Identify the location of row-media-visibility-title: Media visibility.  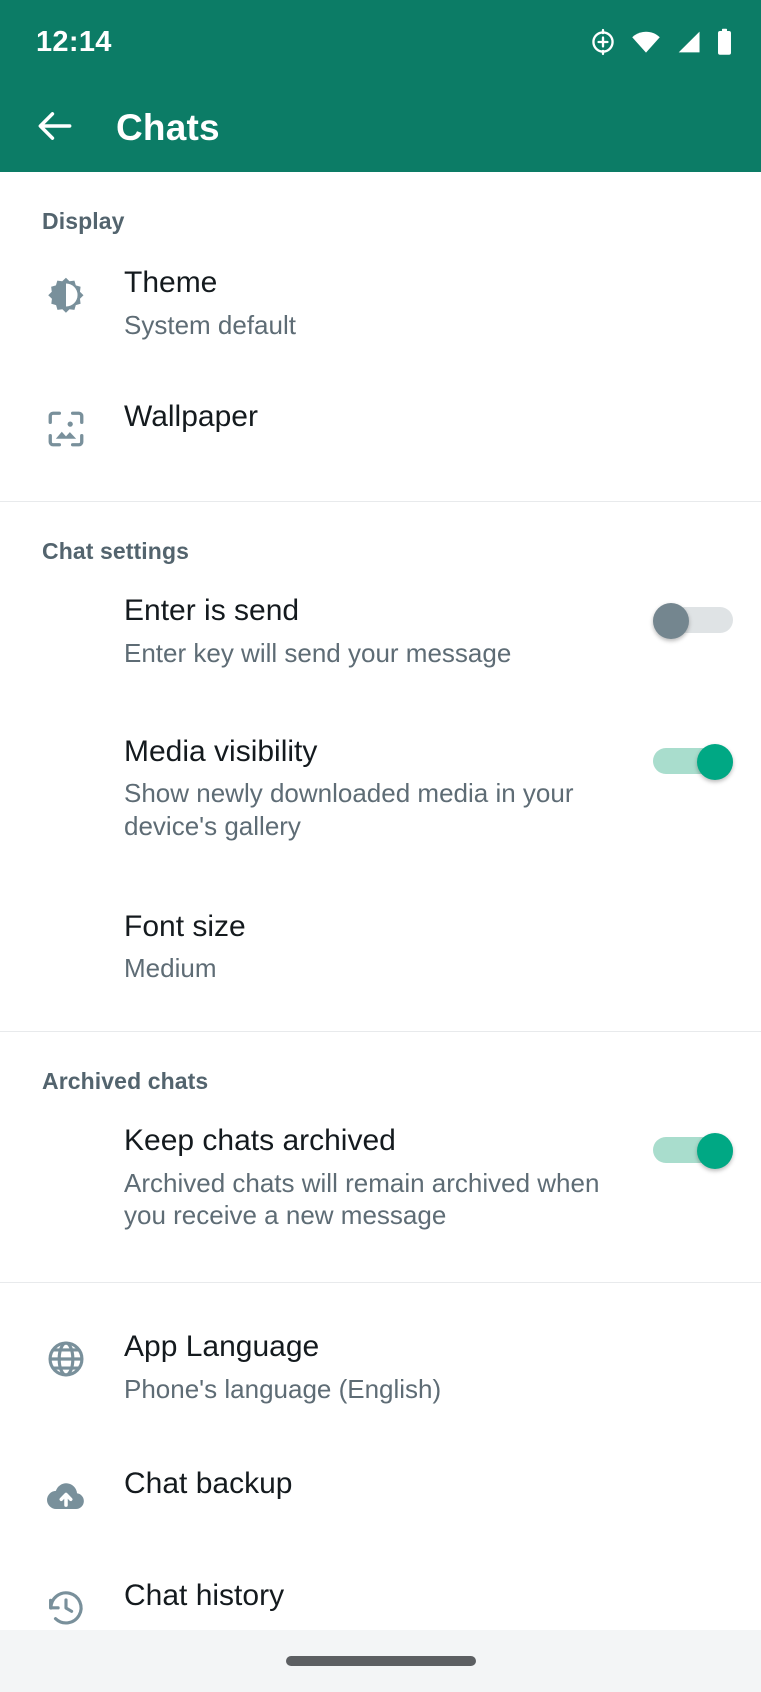
(221, 751).